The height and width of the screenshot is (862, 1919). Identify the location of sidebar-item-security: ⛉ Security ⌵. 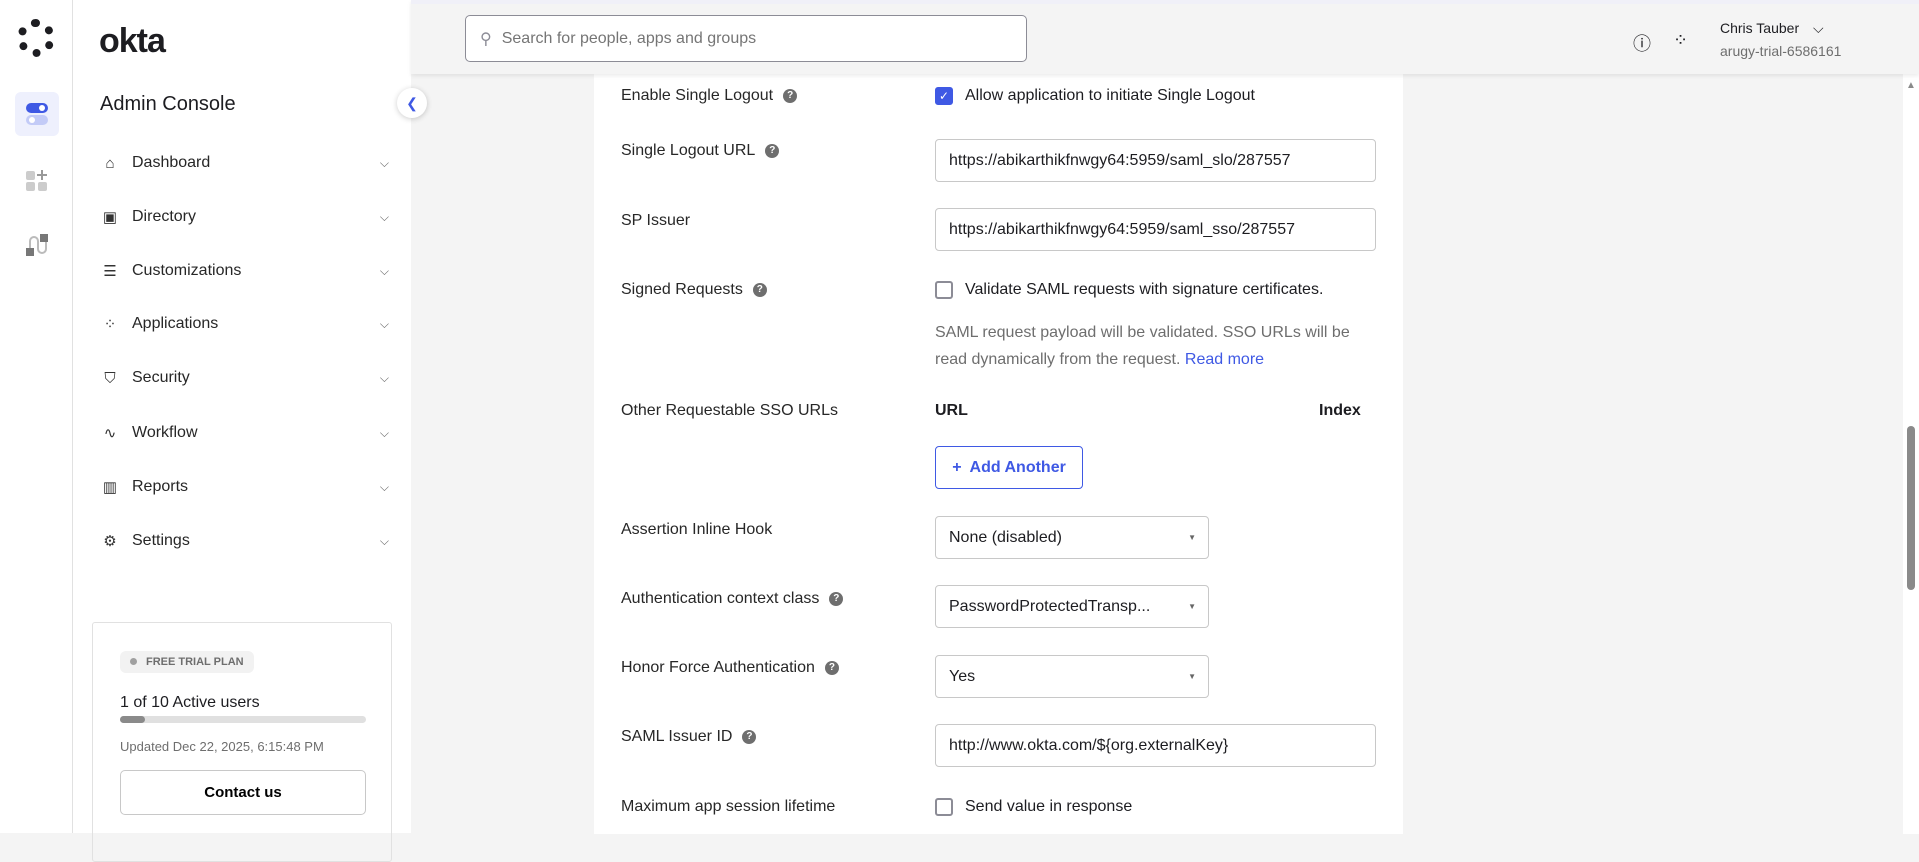
(244, 378).